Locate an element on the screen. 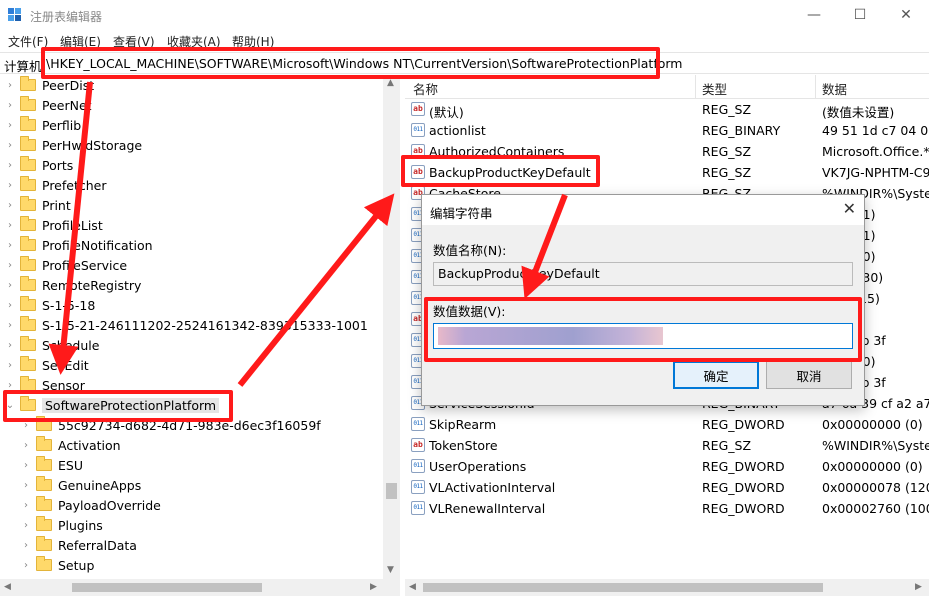 The width and height of the screenshot is (929, 596). tree-item: › PeerNet is located at coordinates (48, 105).